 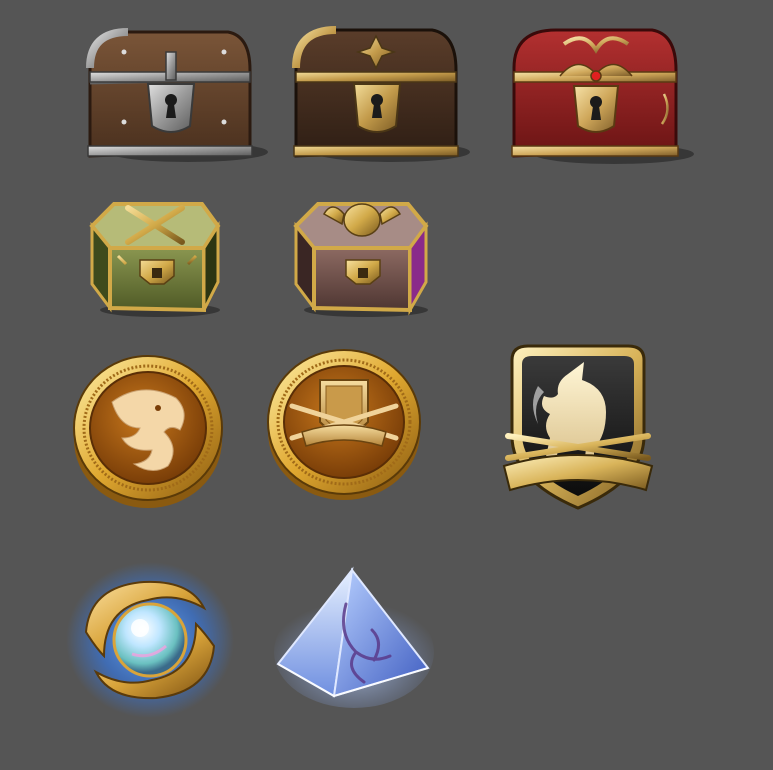 I want to click on unicorn-crest-icon, so click(x=578, y=429).